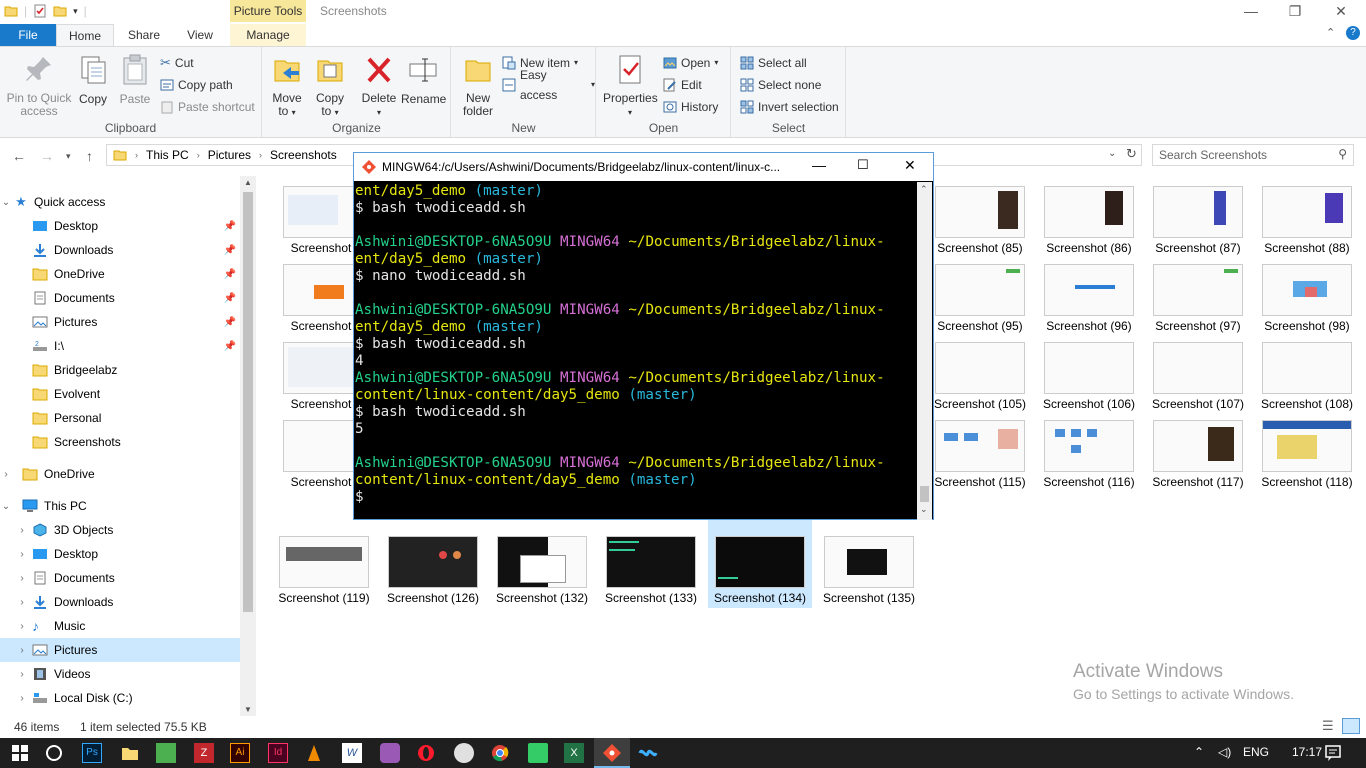 The image size is (1366, 768). I want to click on sidebar-item-videos: › Videos, so click(120, 674).